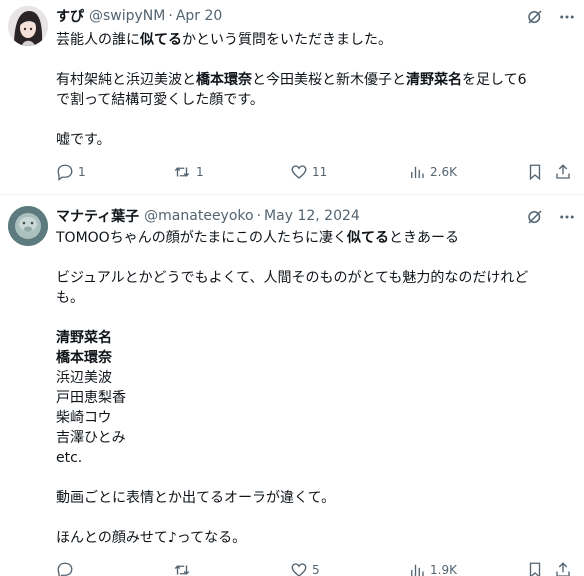 This screenshot has width=584, height=576. What do you see at coordinates (292, 278) in the screenshot?
I see `text-segment: ビジュアルとかどうでもよくて、人間そのものがとても魅力的なのだけれど` at bounding box center [292, 278].